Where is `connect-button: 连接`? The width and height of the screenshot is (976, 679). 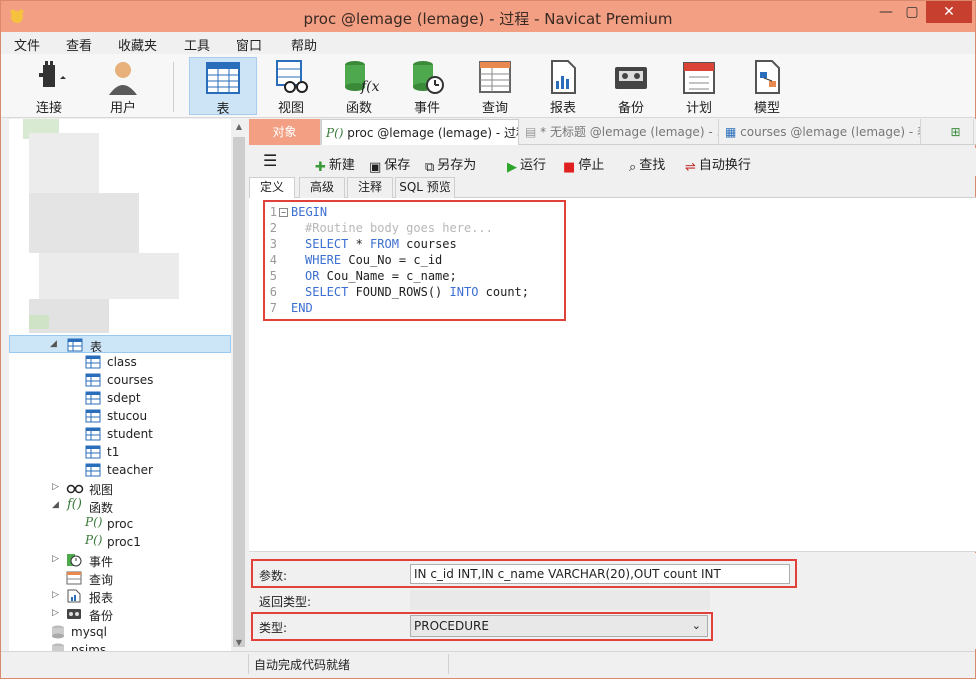
connect-button: 连接 is located at coordinates (49, 86).